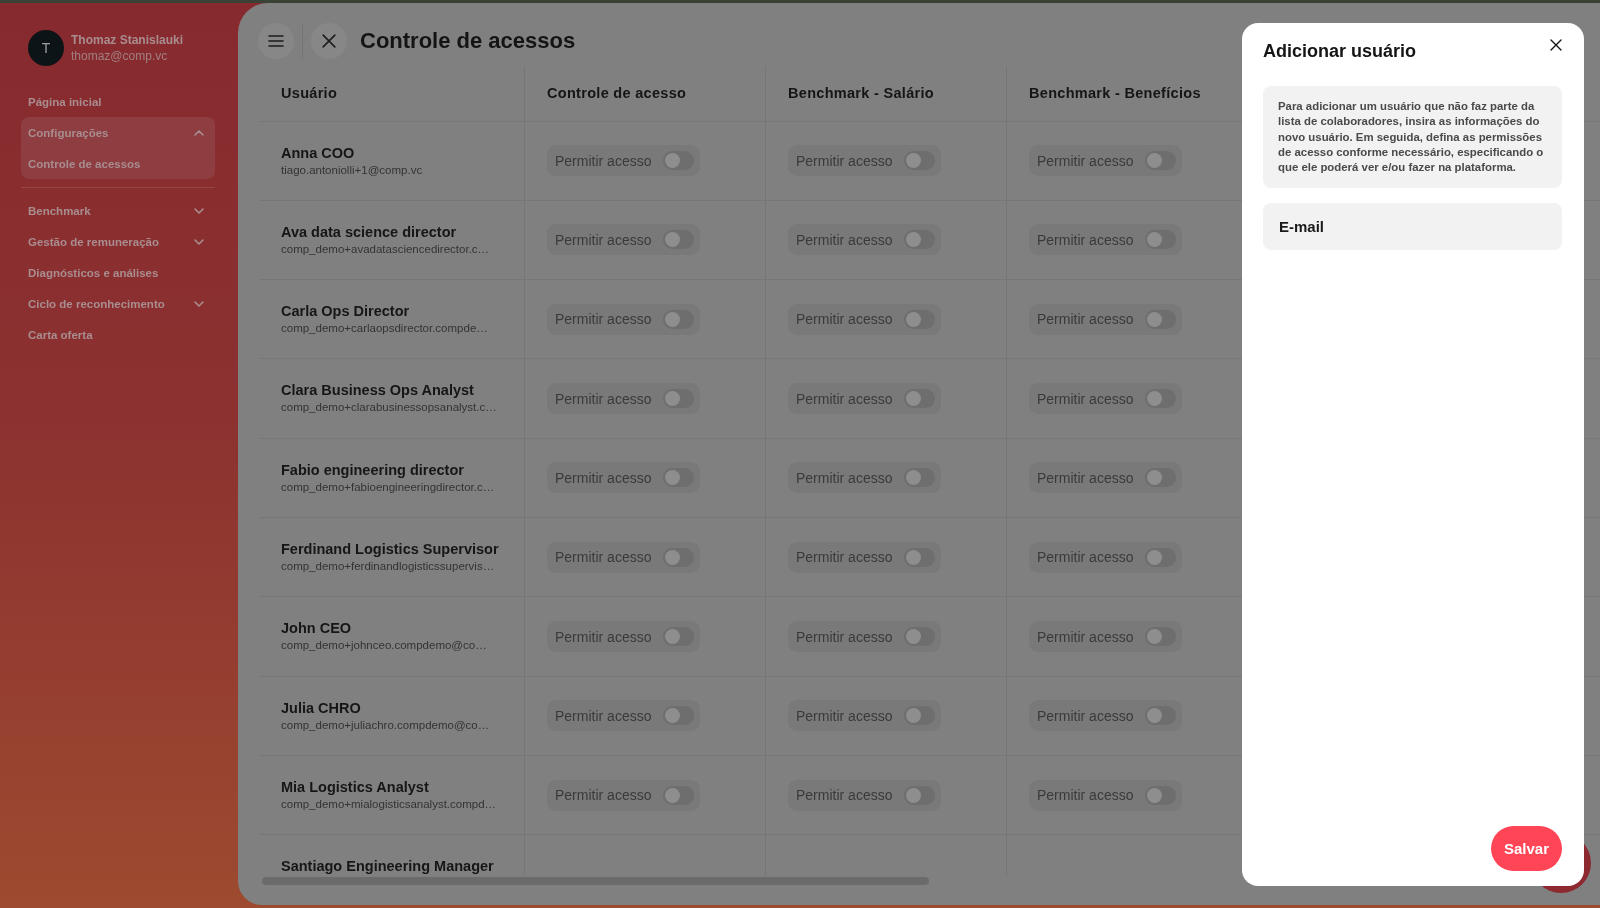 The height and width of the screenshot is (908, 1600). What do you see at coordinates (118, 303) in the screenshot?
I see `nav-item: Ciclo de reconhecimento` at bounding box center [118, 303].